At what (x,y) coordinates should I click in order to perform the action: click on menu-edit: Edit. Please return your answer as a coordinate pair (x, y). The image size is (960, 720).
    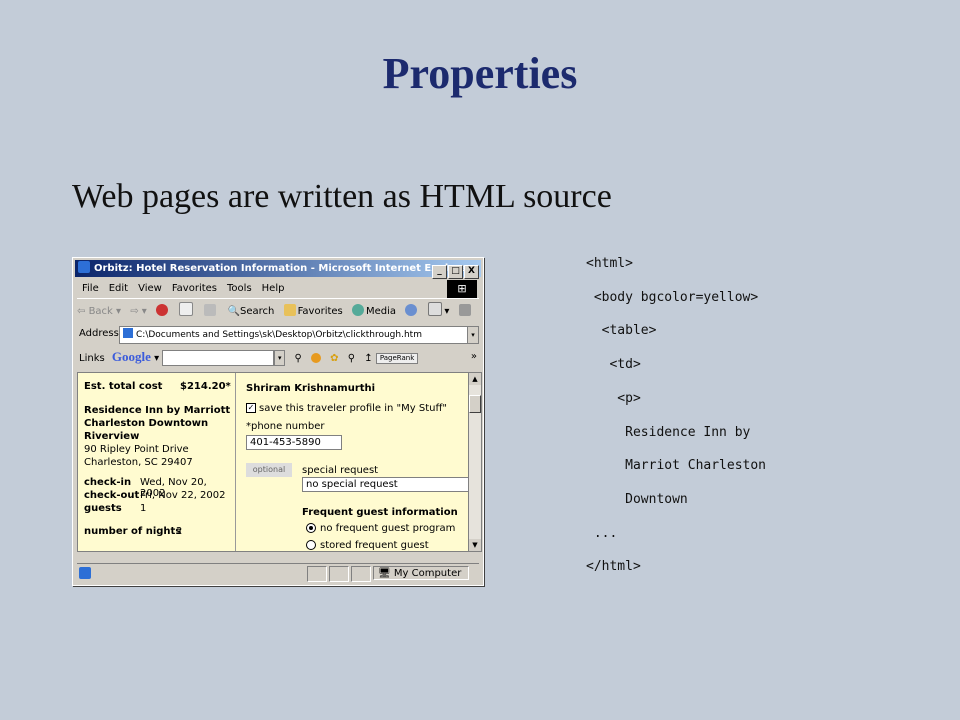
    Looking at the image, I should click on (118, 289).